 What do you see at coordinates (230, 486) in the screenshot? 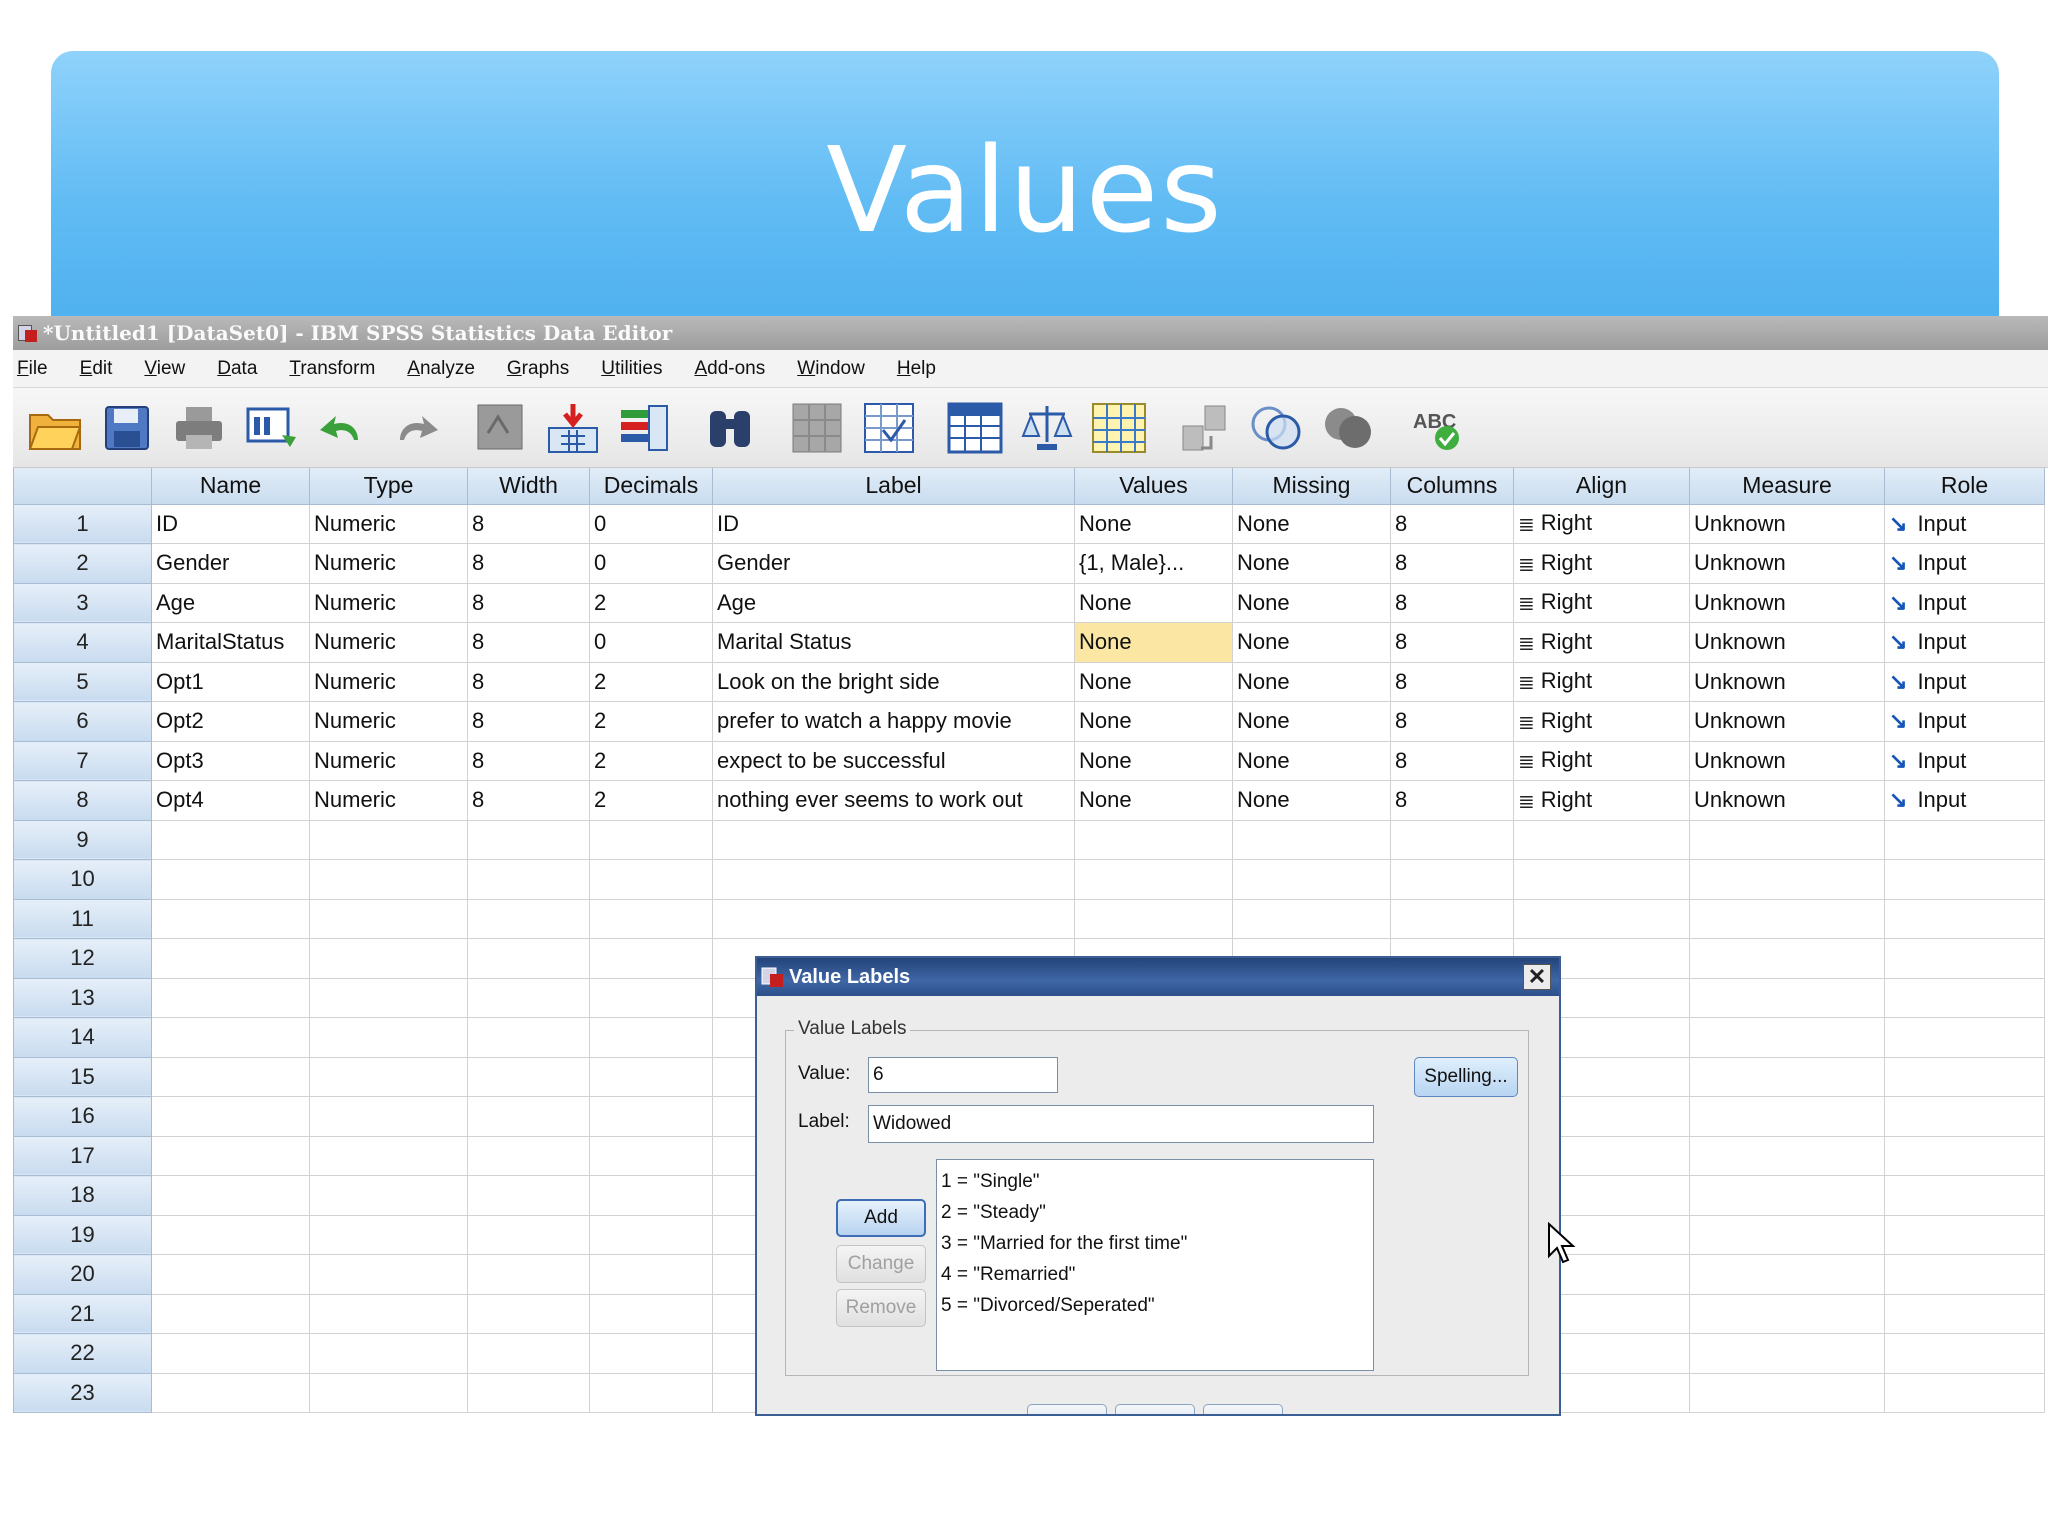
I see `col-header-name: Name` at bounding box center [230, 486].